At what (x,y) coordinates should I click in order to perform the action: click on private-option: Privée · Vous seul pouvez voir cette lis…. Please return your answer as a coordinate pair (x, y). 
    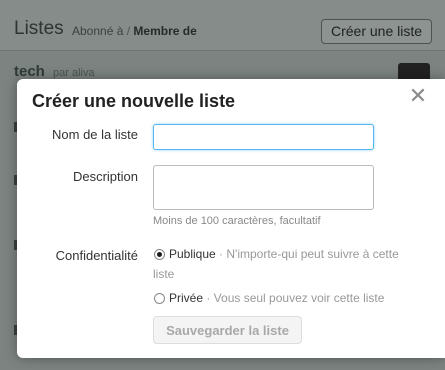
    Looking at the image, I should click on (294, 298).